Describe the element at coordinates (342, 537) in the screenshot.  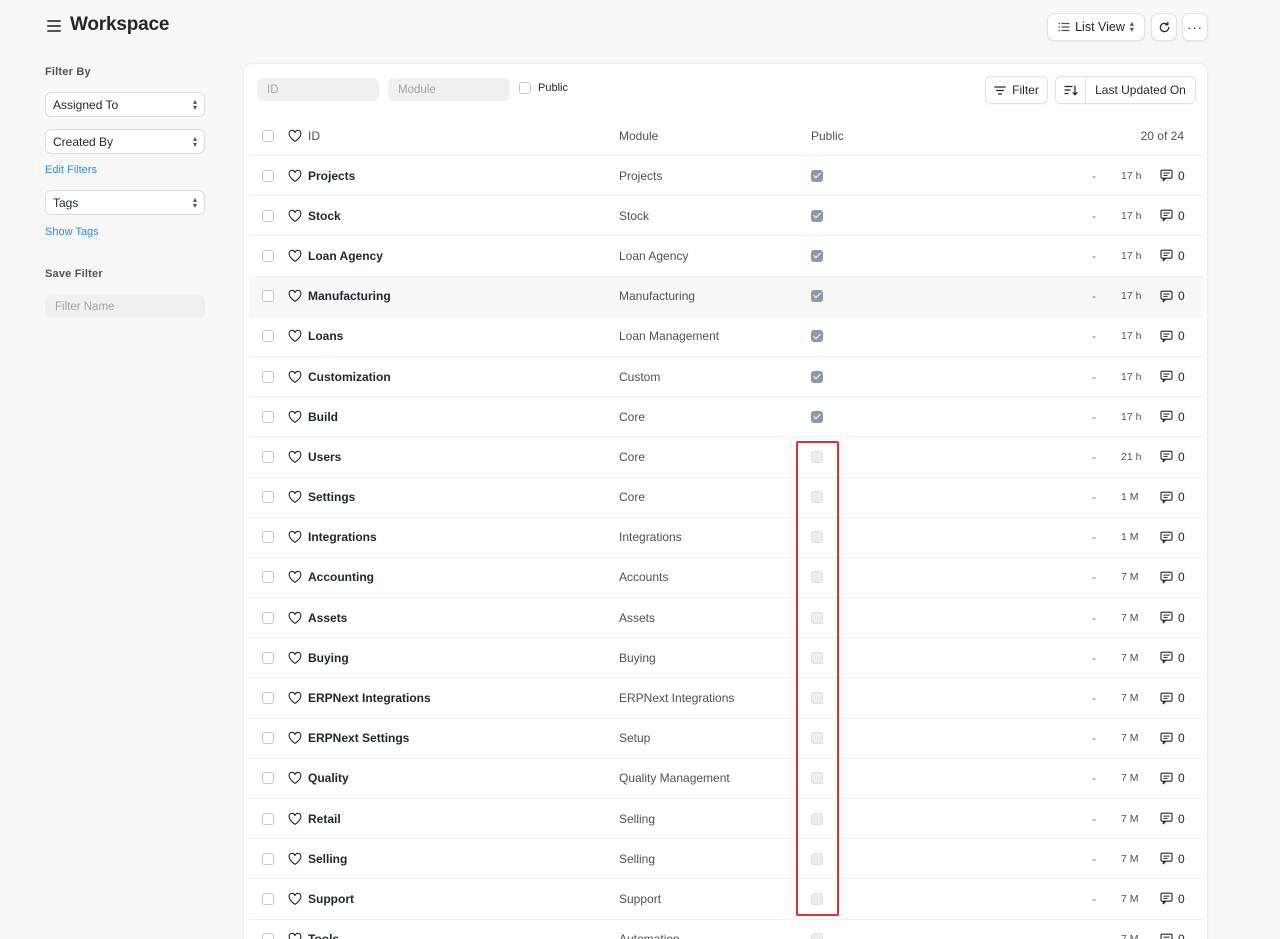
I see `row-id: Integrations` at that location.